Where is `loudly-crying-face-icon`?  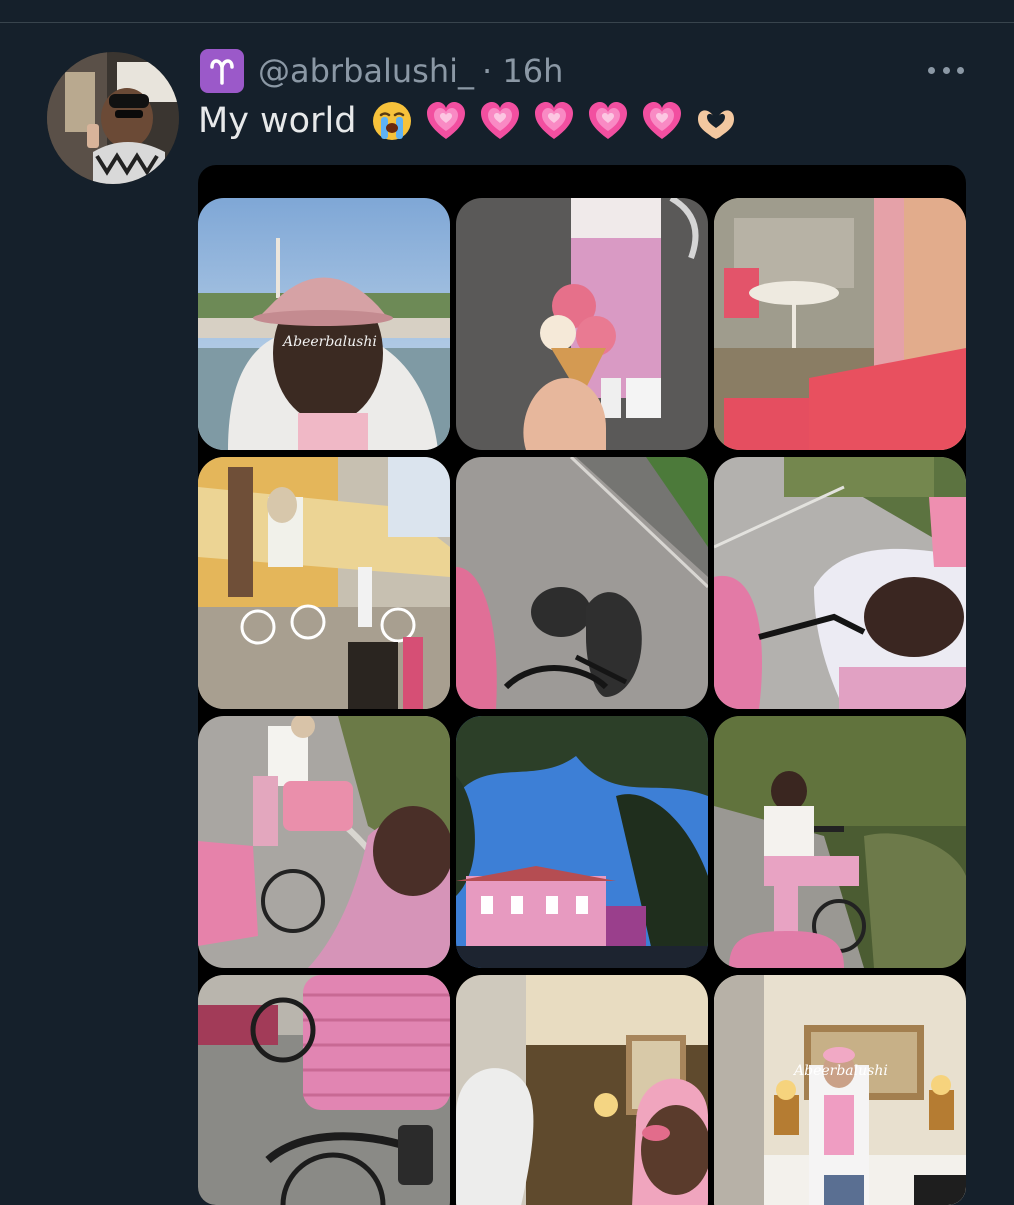 loudly-crying-face-icon is located at coordinates (392, 121).